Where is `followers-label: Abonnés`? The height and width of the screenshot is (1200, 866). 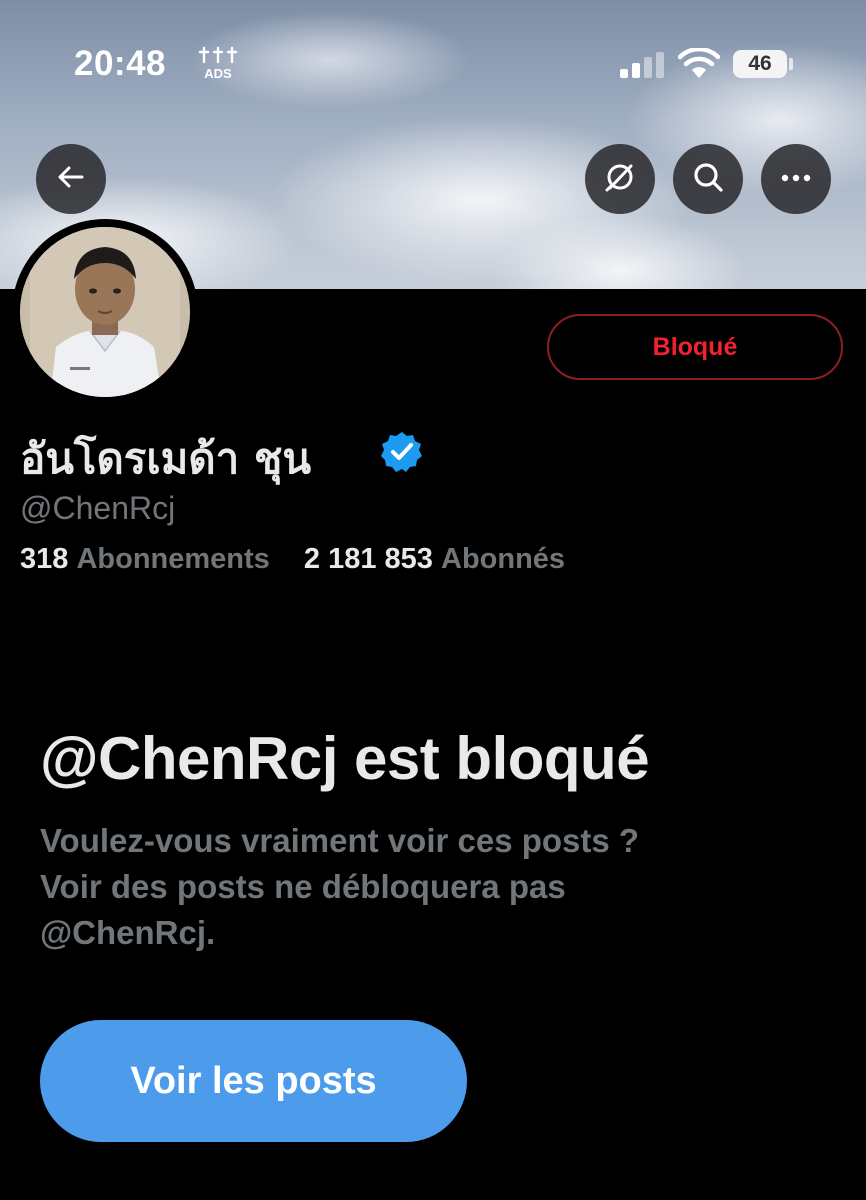 followers-label: Abonnés is located at coordinates (503, 559).